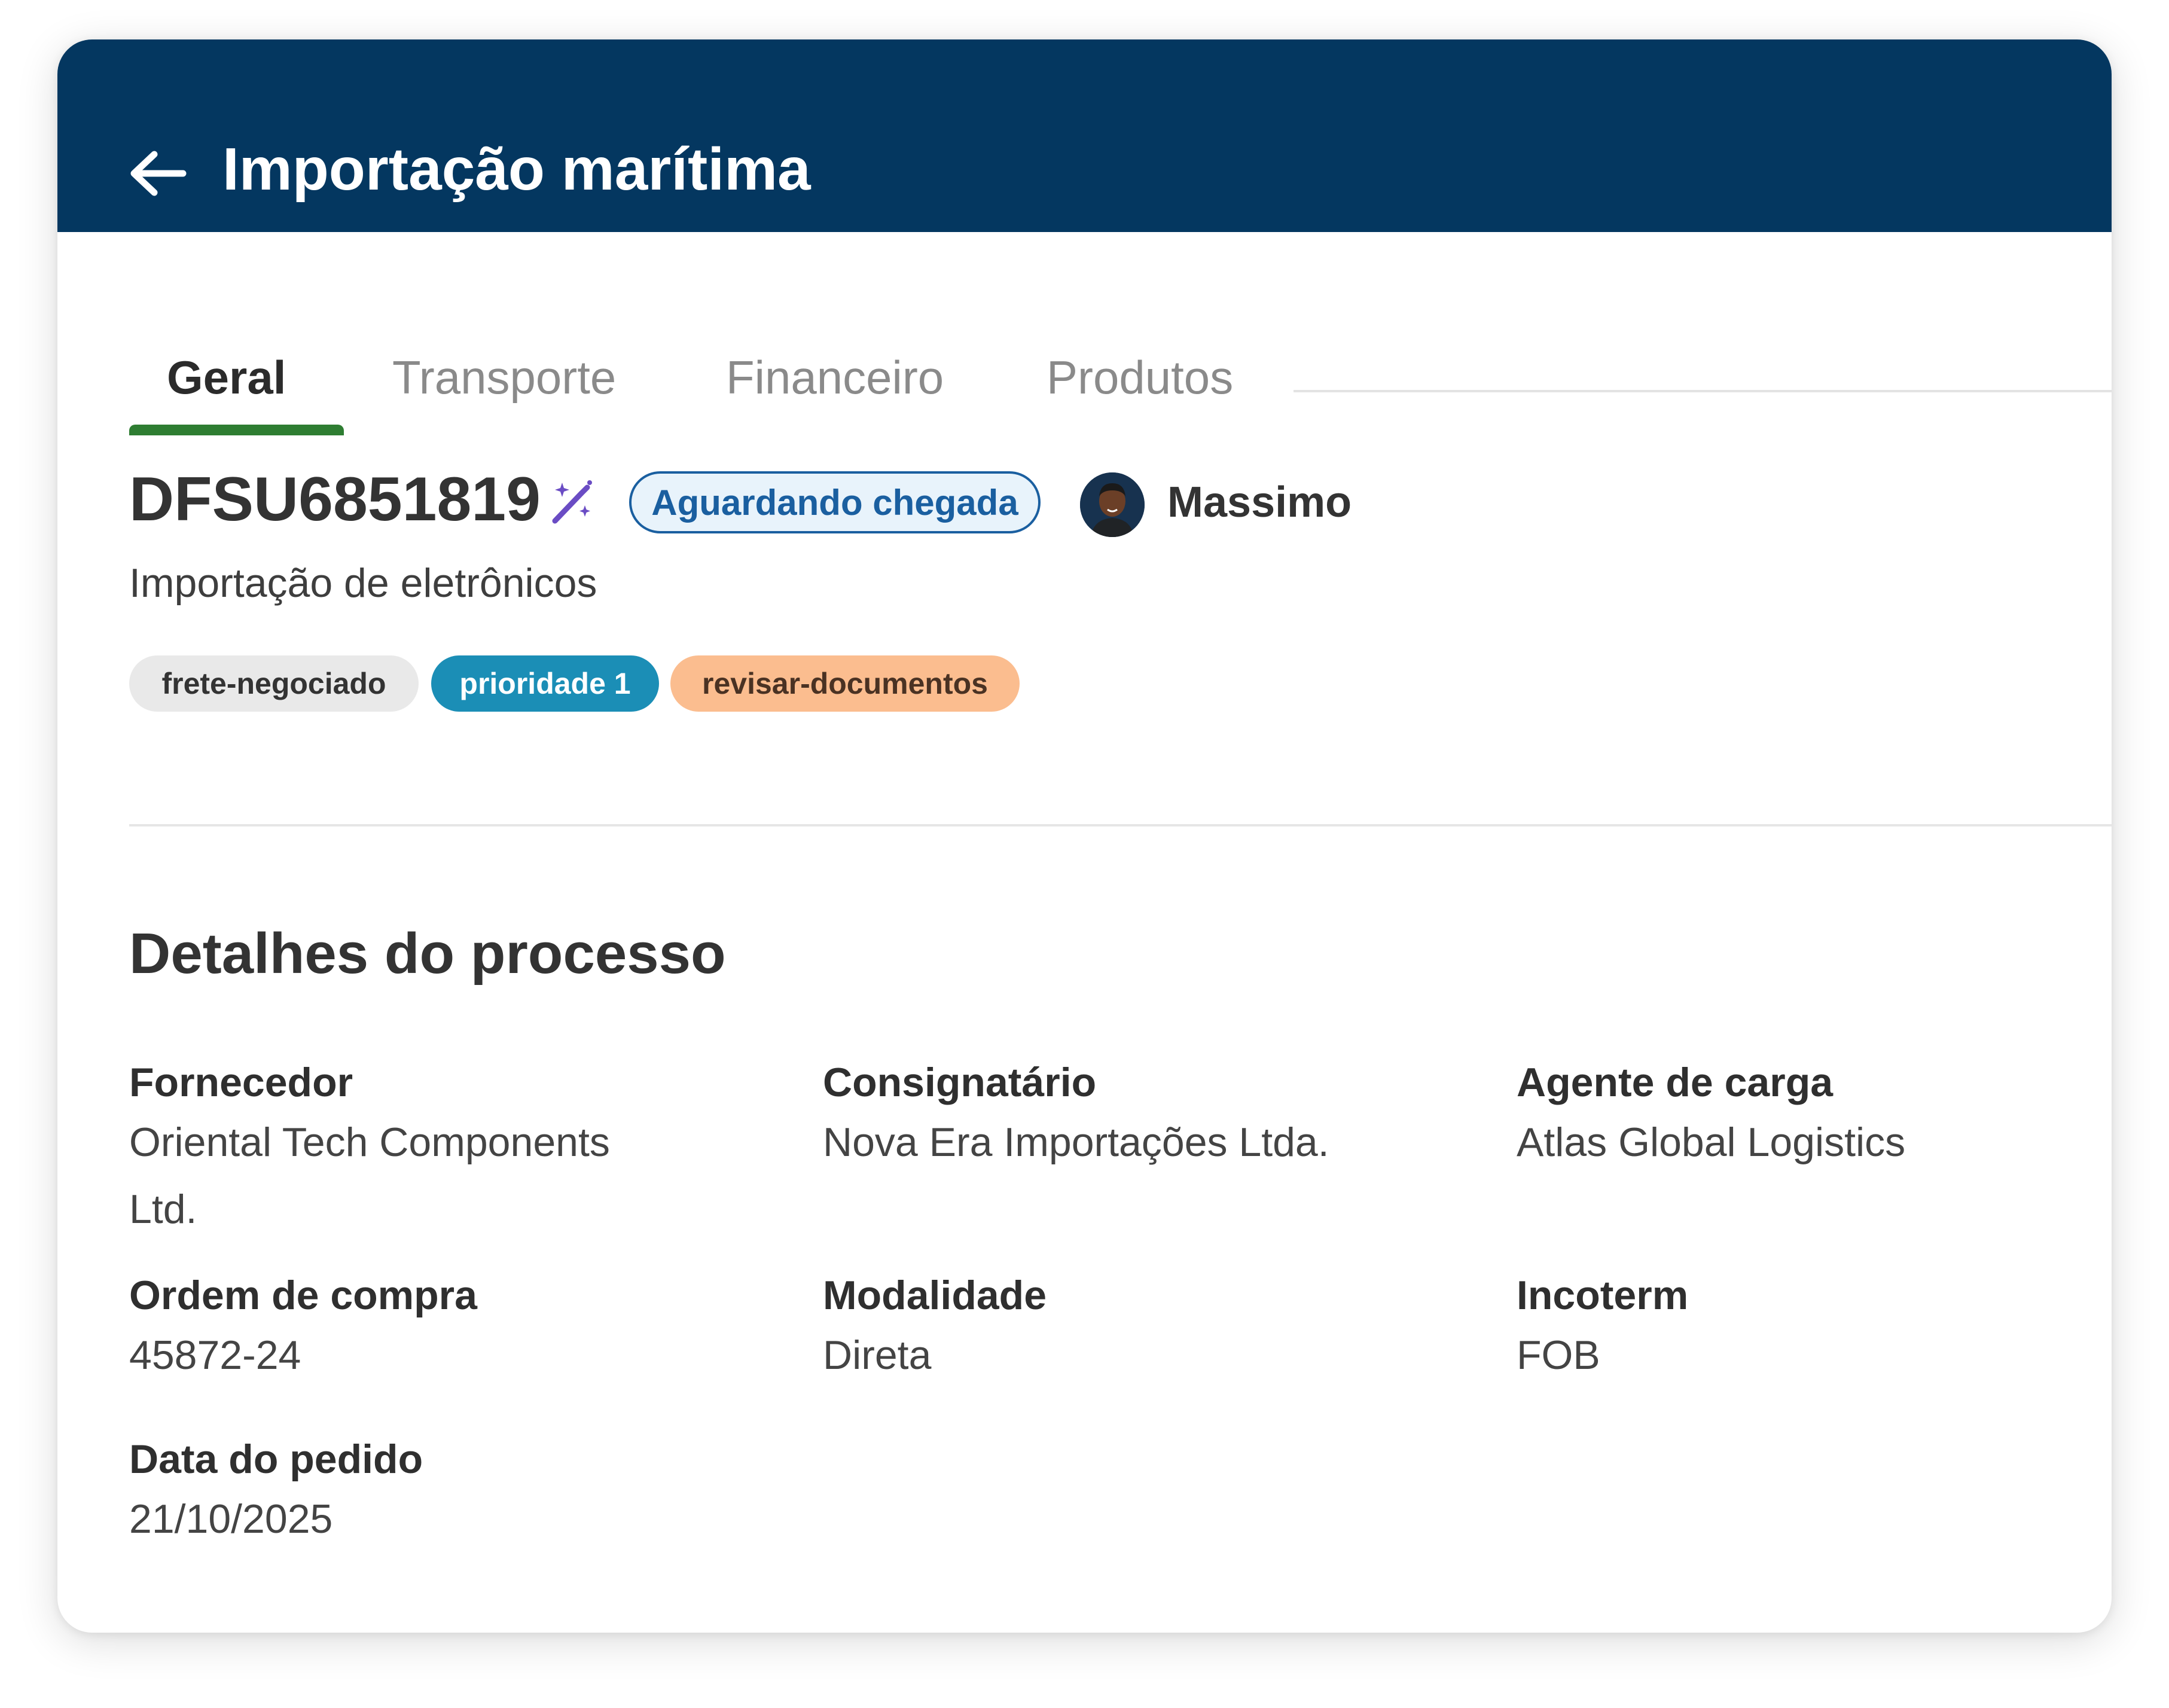 This screenshot has width=2169, height=1708. What do you see at coordinates (276, 1459) in the screenshot?
I see `field-label: Data do pedido` at bounding box center [276, 1459].